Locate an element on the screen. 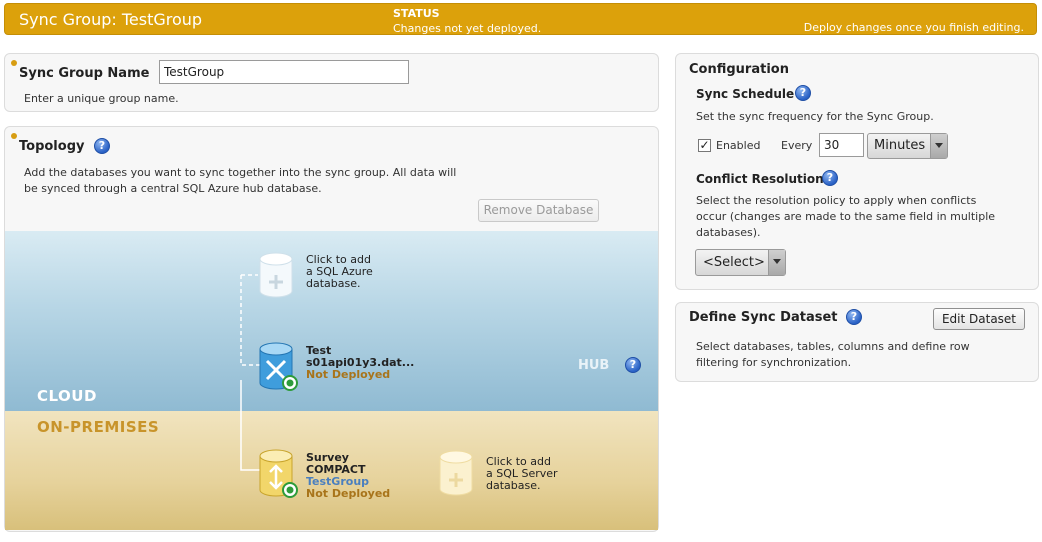 This screenshot has width=1042, height=542. member-database-status: Not Deployed is located at coordinates (348, 493).